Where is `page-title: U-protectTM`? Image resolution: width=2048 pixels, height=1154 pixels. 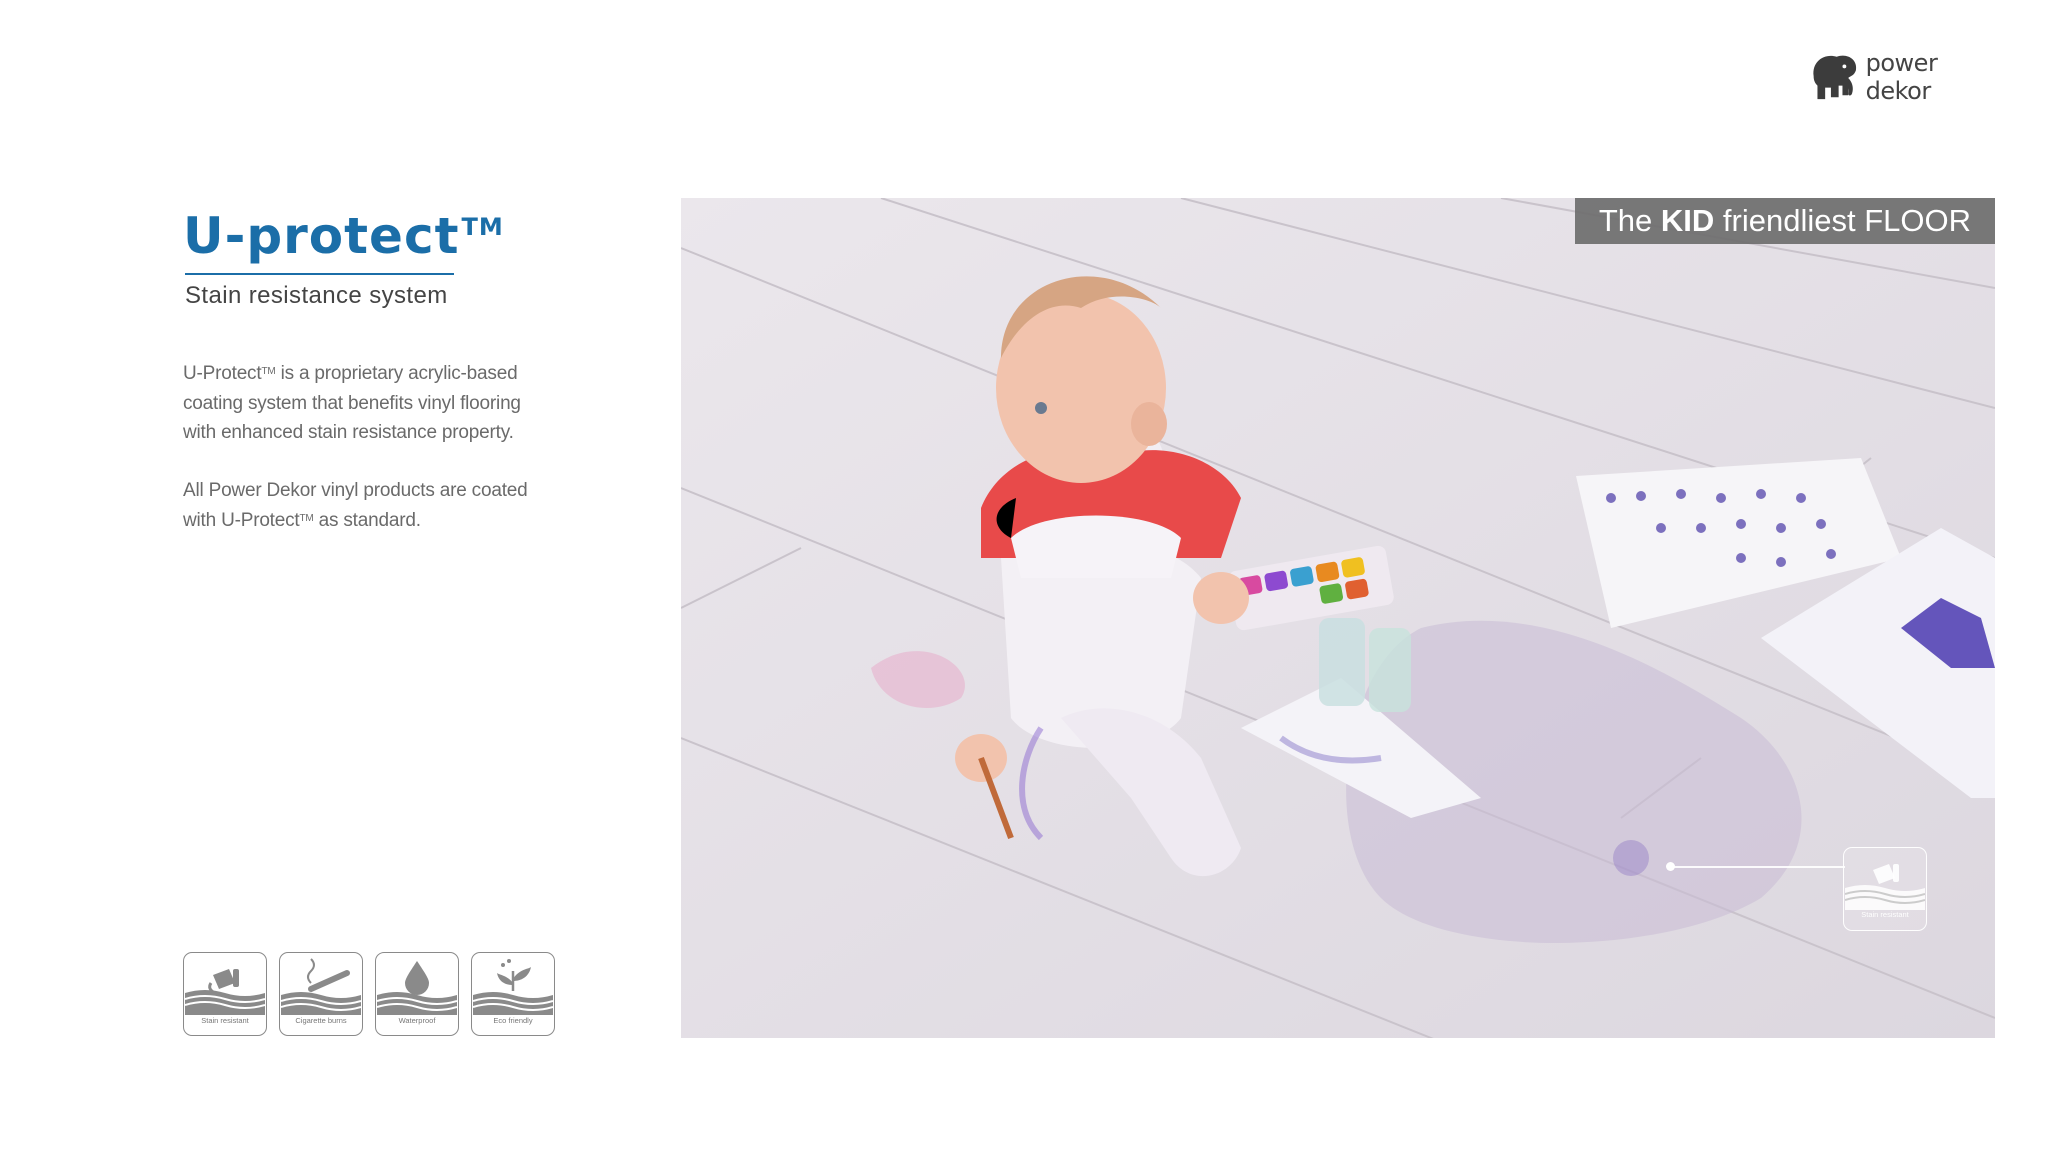 page-title: U-protectTM is located at coordinates (343, 236).